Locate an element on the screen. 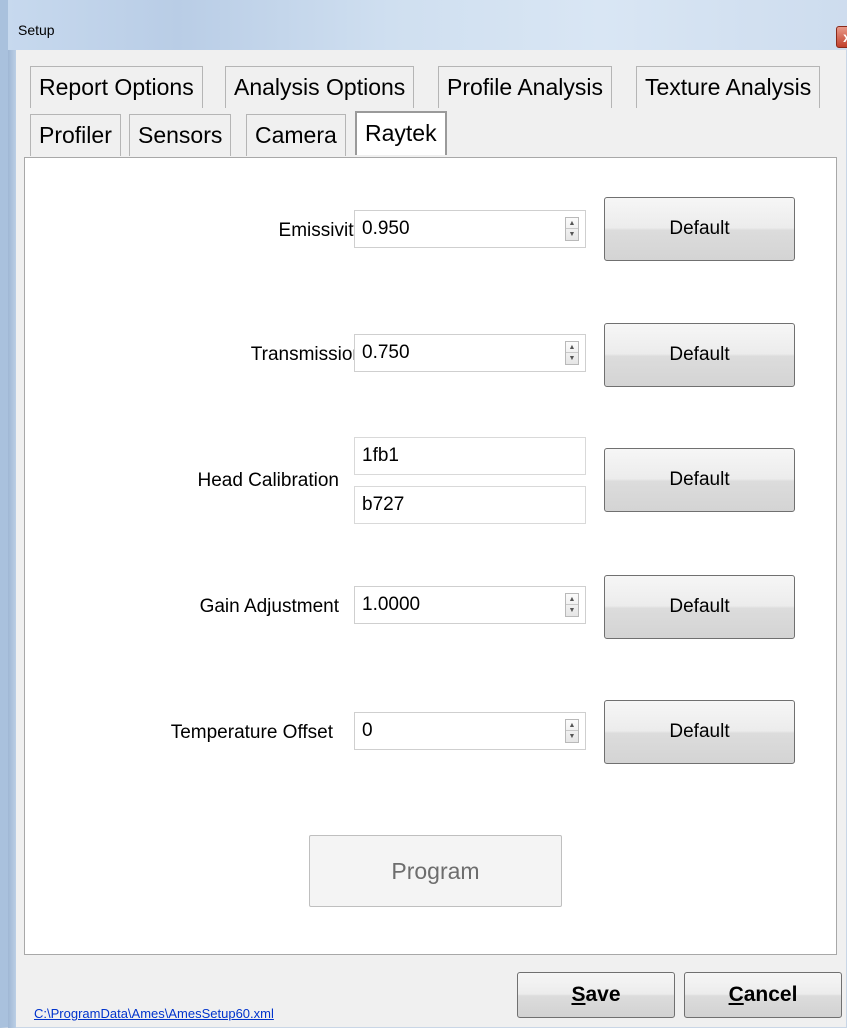 The image size is (847, 1028). config-path-link: C:\ProgramData\Ames\AmesSetup60.xml is located at coordinates (154, 1013).